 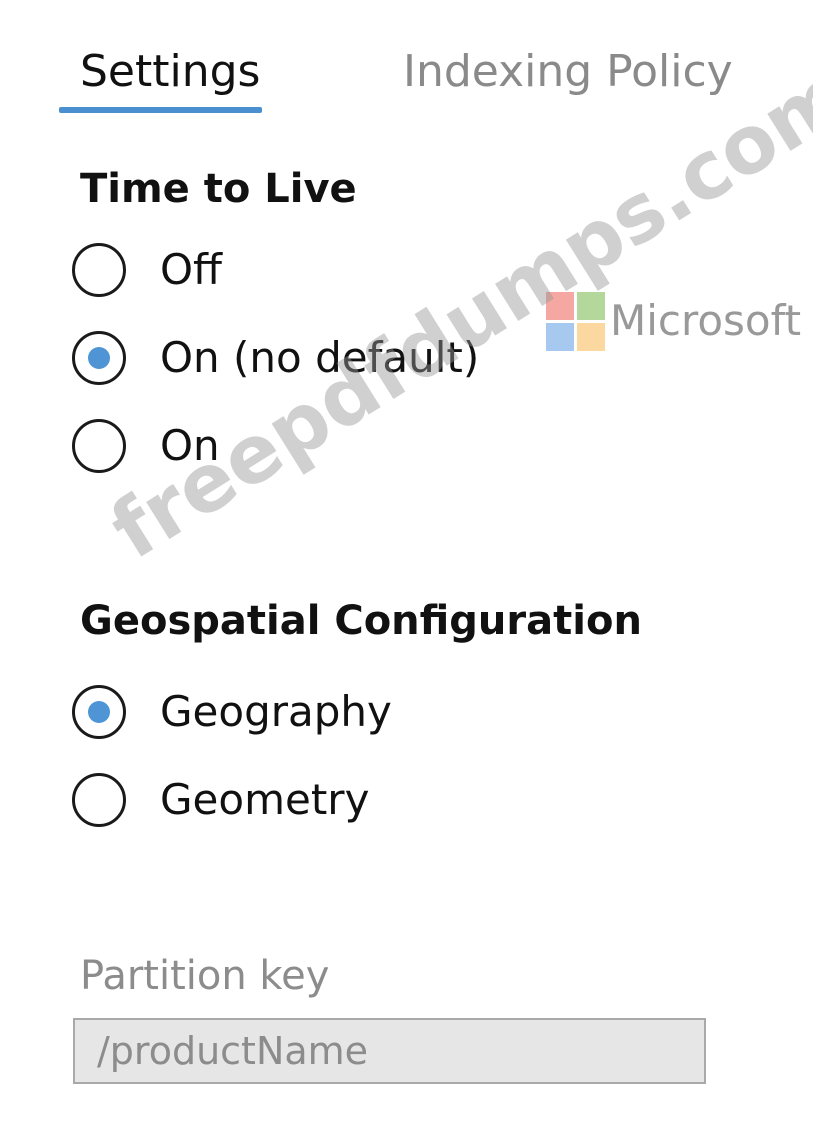 I want to click on geospatial-configuration-heading: Geospatial Configuration, so click(x=361, y=621).